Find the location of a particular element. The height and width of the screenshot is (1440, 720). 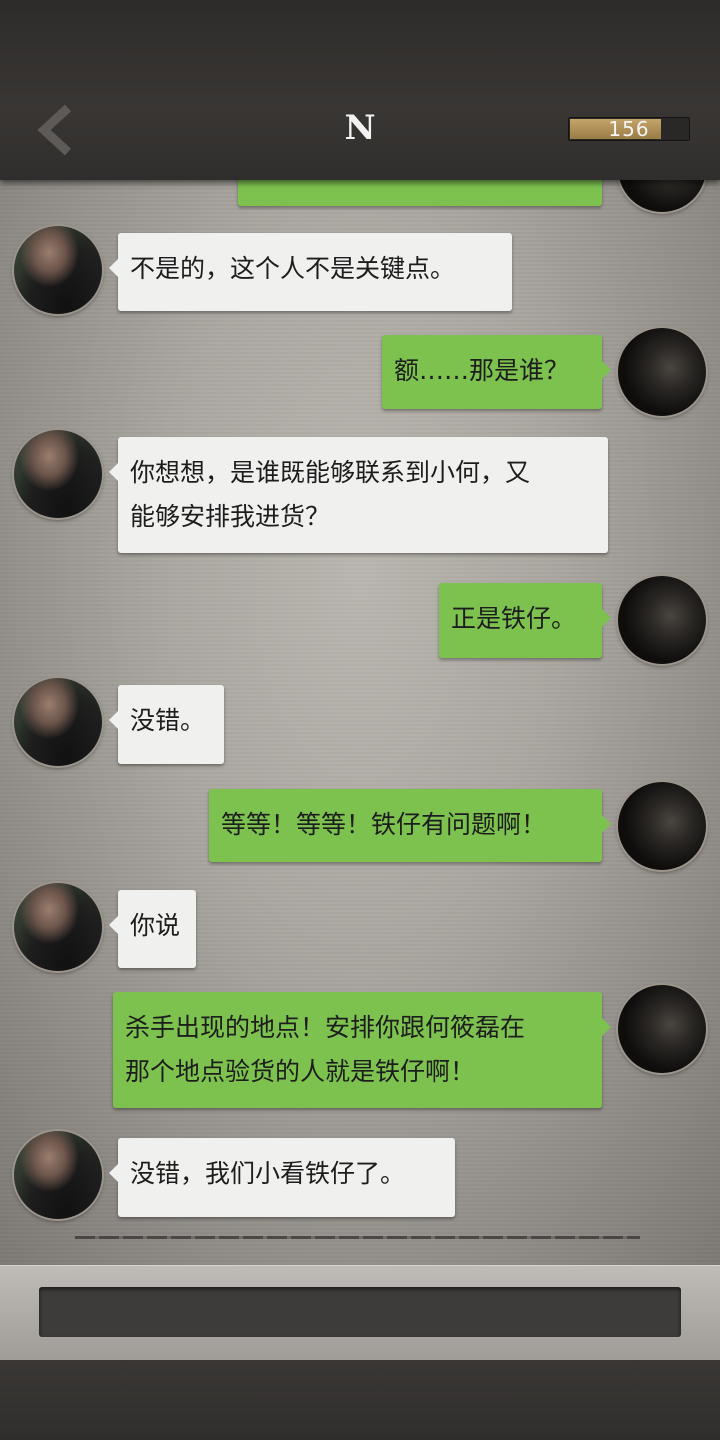

message-text-line: 能够安排我进货？ is located at coordinates (230, 516).